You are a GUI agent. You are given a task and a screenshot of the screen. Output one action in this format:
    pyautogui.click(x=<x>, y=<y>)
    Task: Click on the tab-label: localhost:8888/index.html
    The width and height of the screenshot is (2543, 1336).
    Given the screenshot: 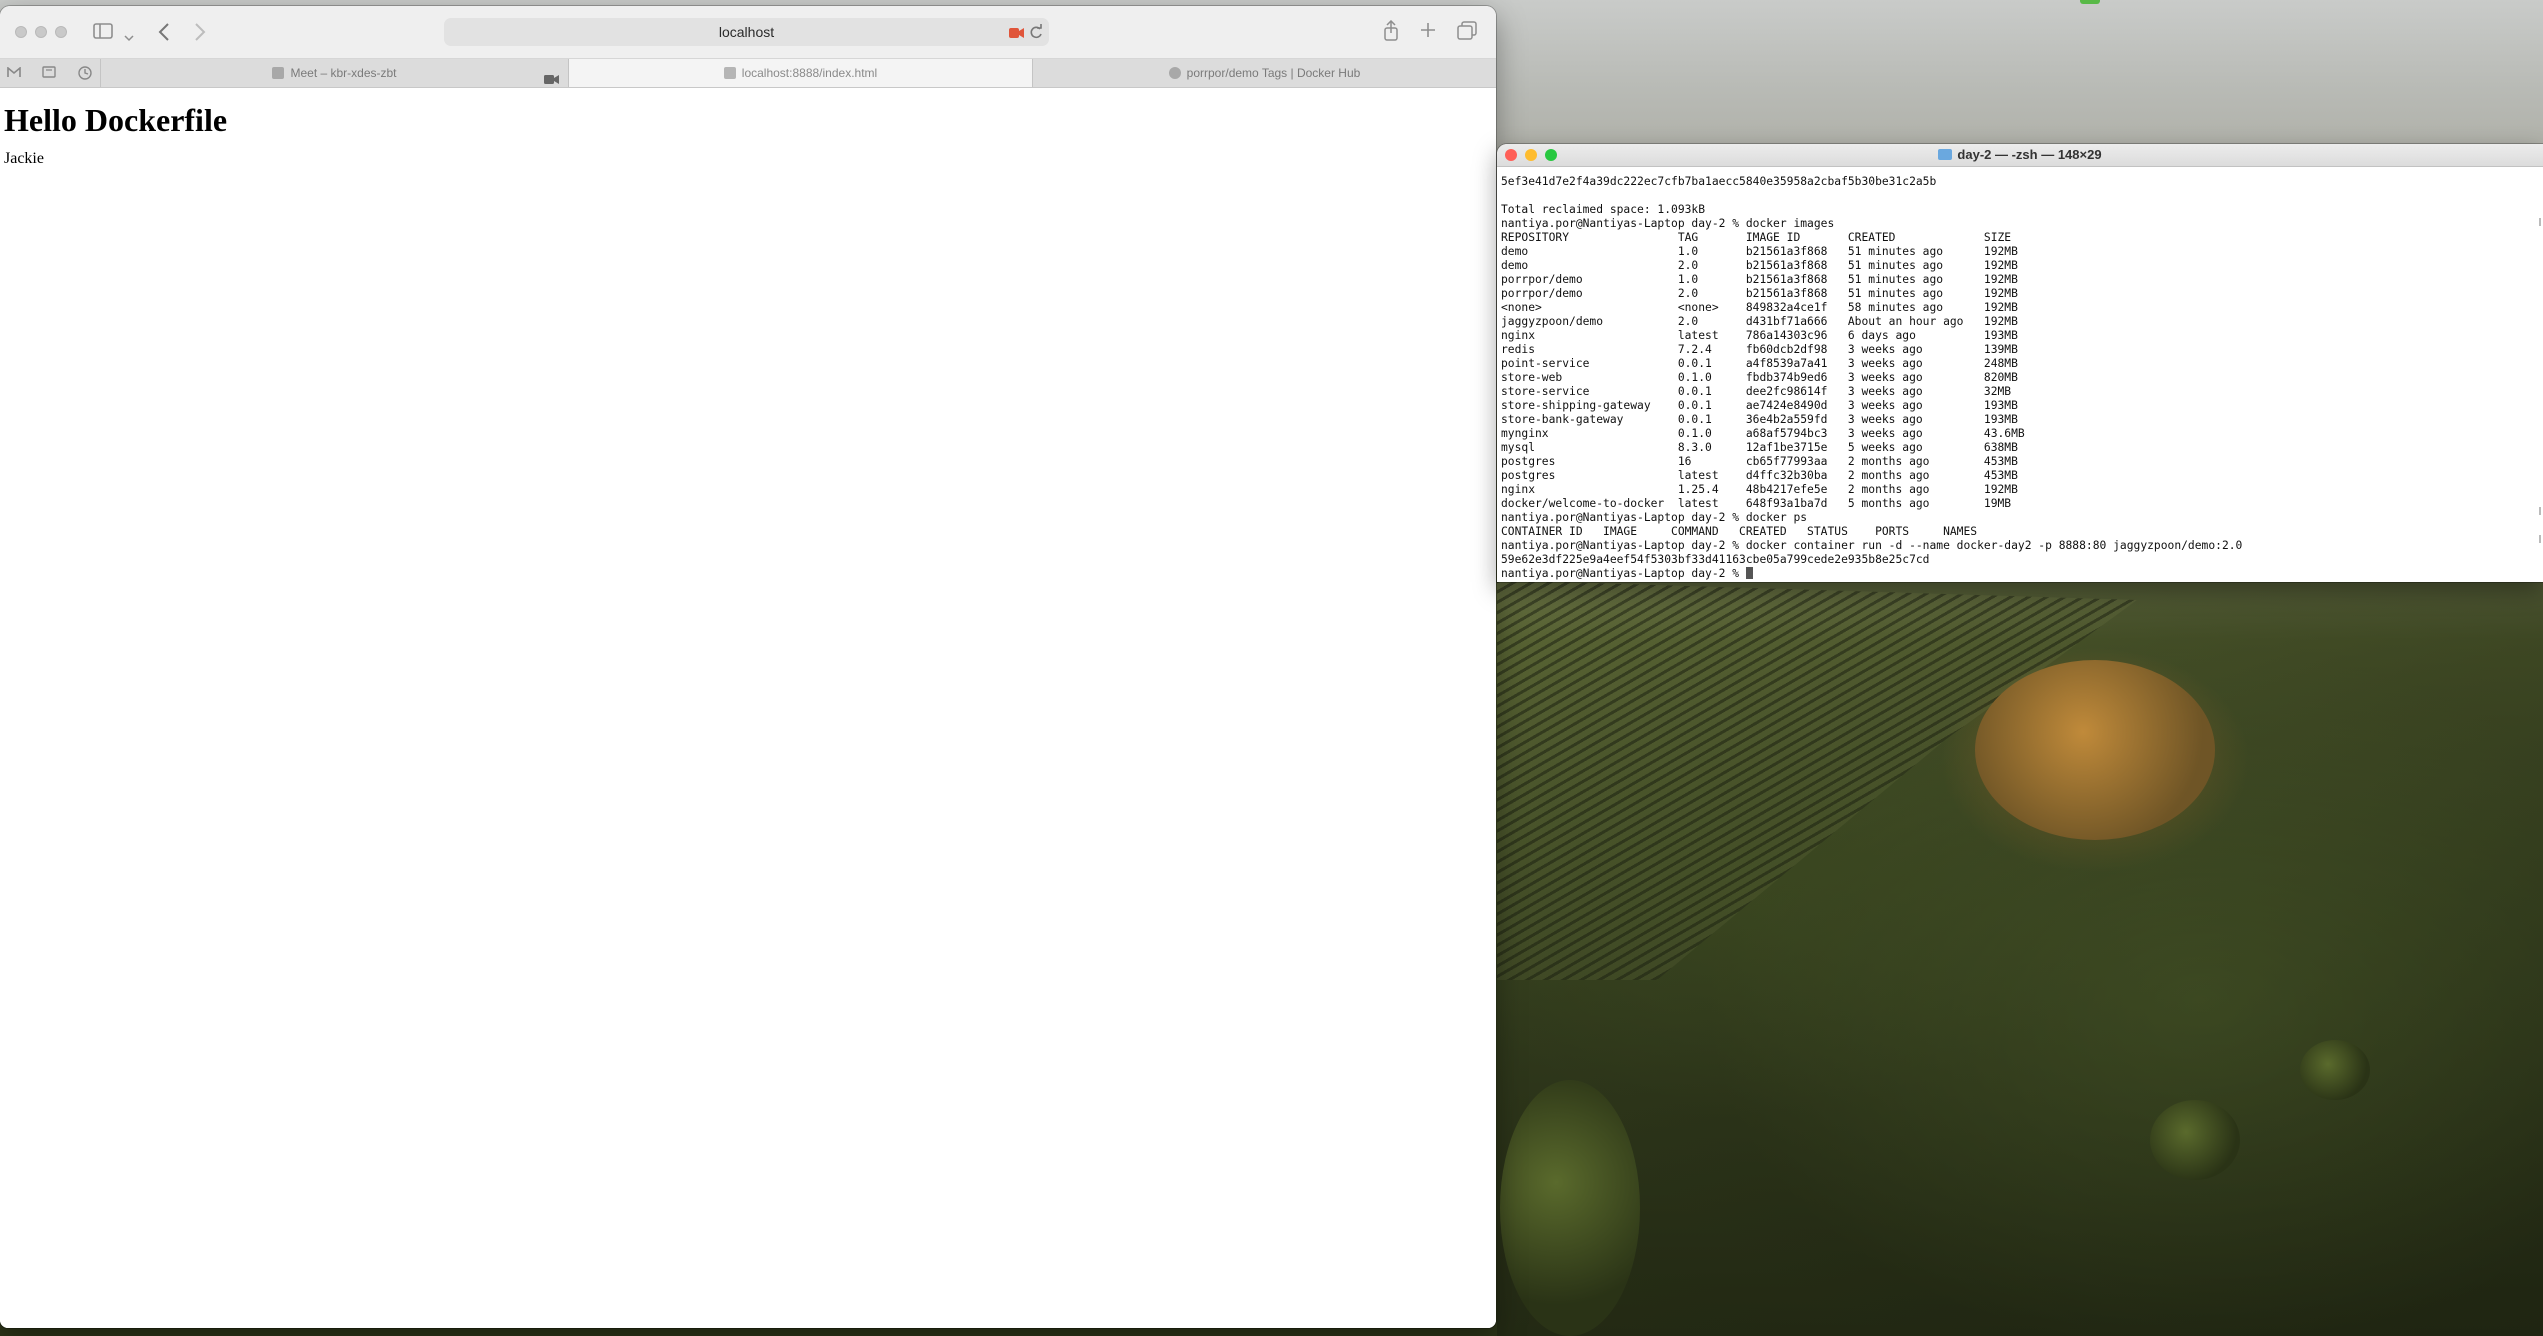 What is the action you would take?
    pyautogui.click(x=809, y=73)
    